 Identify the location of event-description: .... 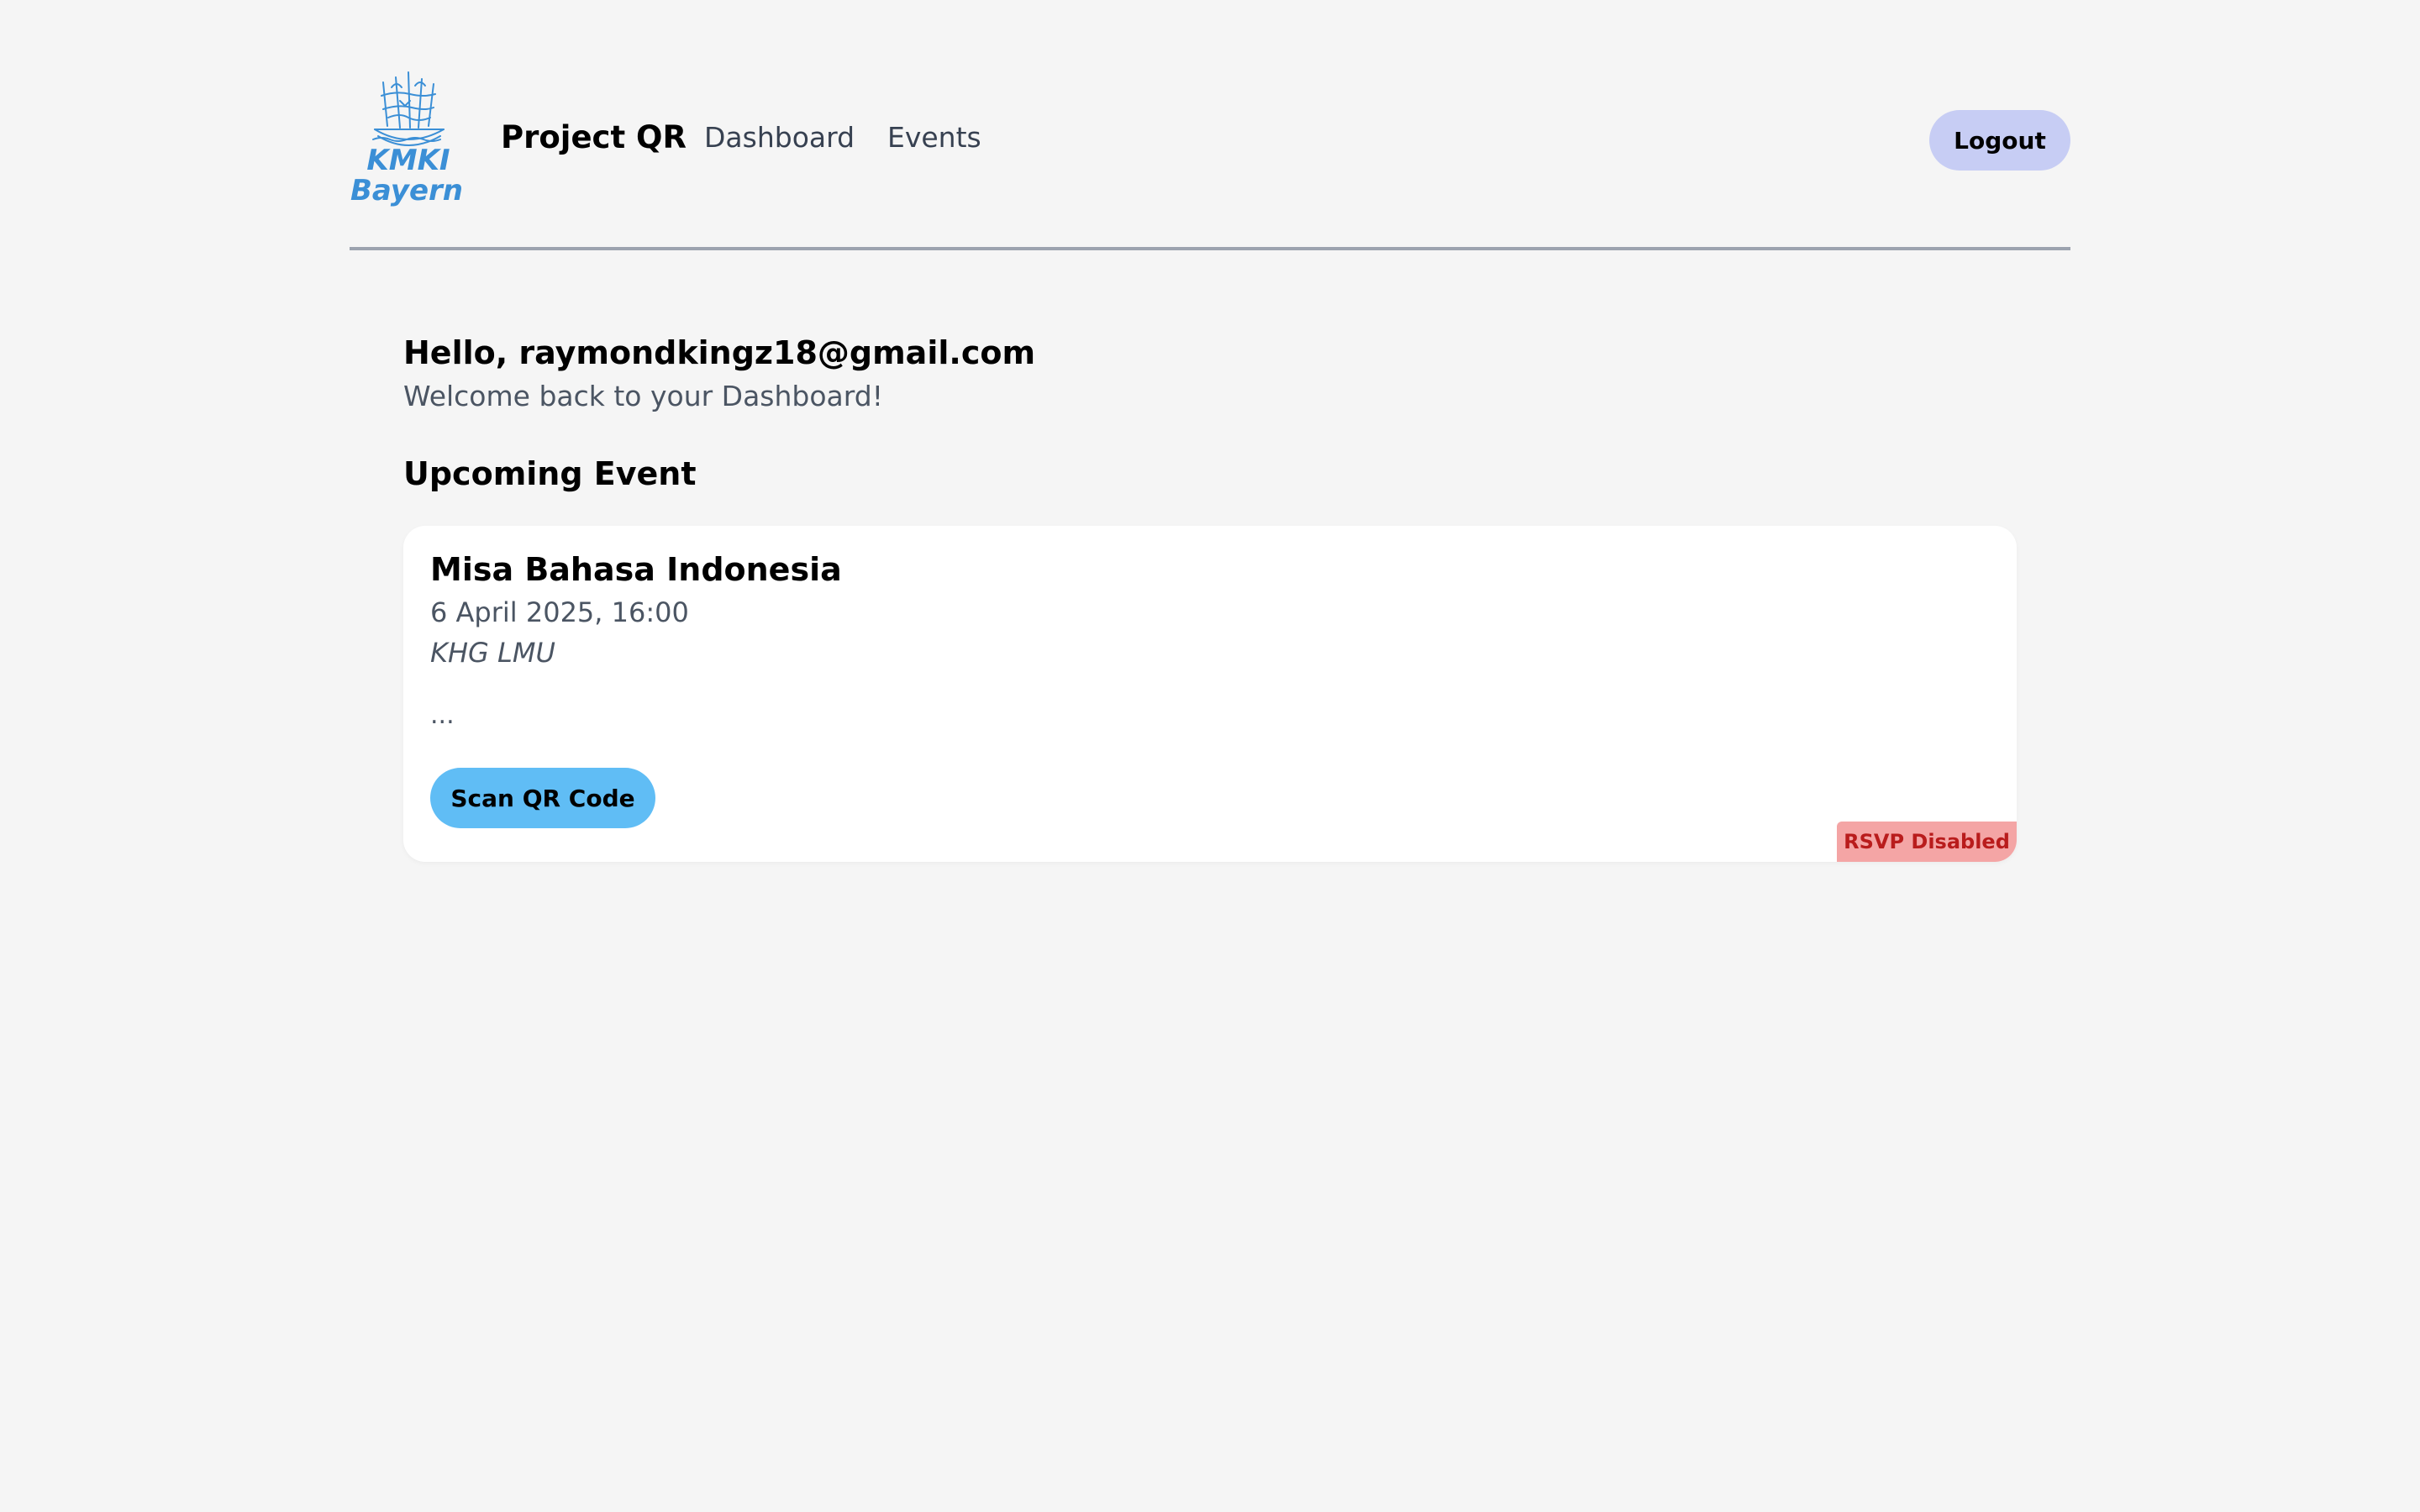
(442, 715).